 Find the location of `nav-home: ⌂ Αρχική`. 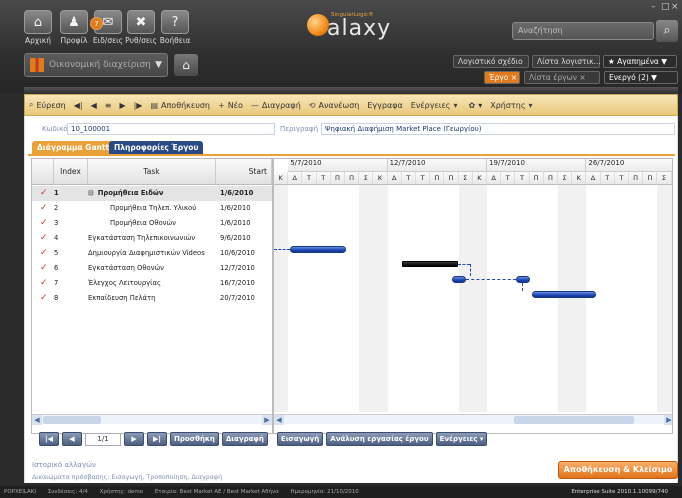

nav-home: ⌂ Αρχική is located at coordinates (38, 27).